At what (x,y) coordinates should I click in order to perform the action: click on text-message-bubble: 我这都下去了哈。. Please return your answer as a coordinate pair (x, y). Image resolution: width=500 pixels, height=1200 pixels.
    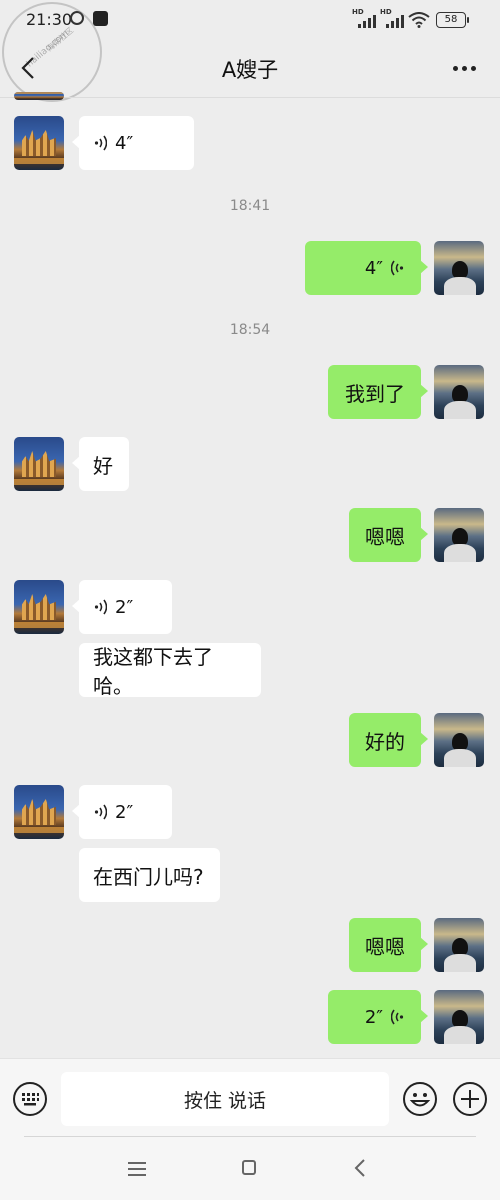
    Looking at the image, I should click on (170, 670).